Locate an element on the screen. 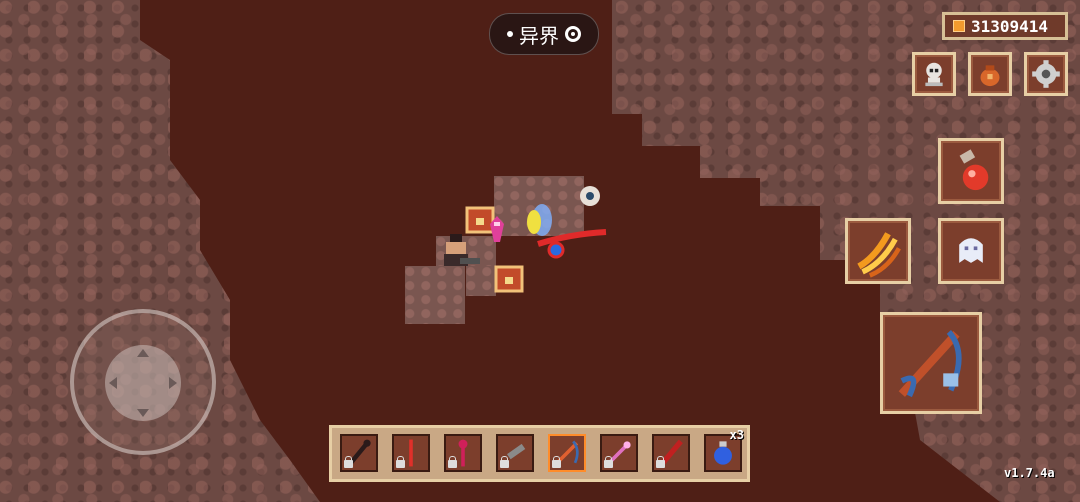 Image resolution: width=1080 pixels, height=502 pixels. loot-bag-icon is located at coordinates (990, 76).